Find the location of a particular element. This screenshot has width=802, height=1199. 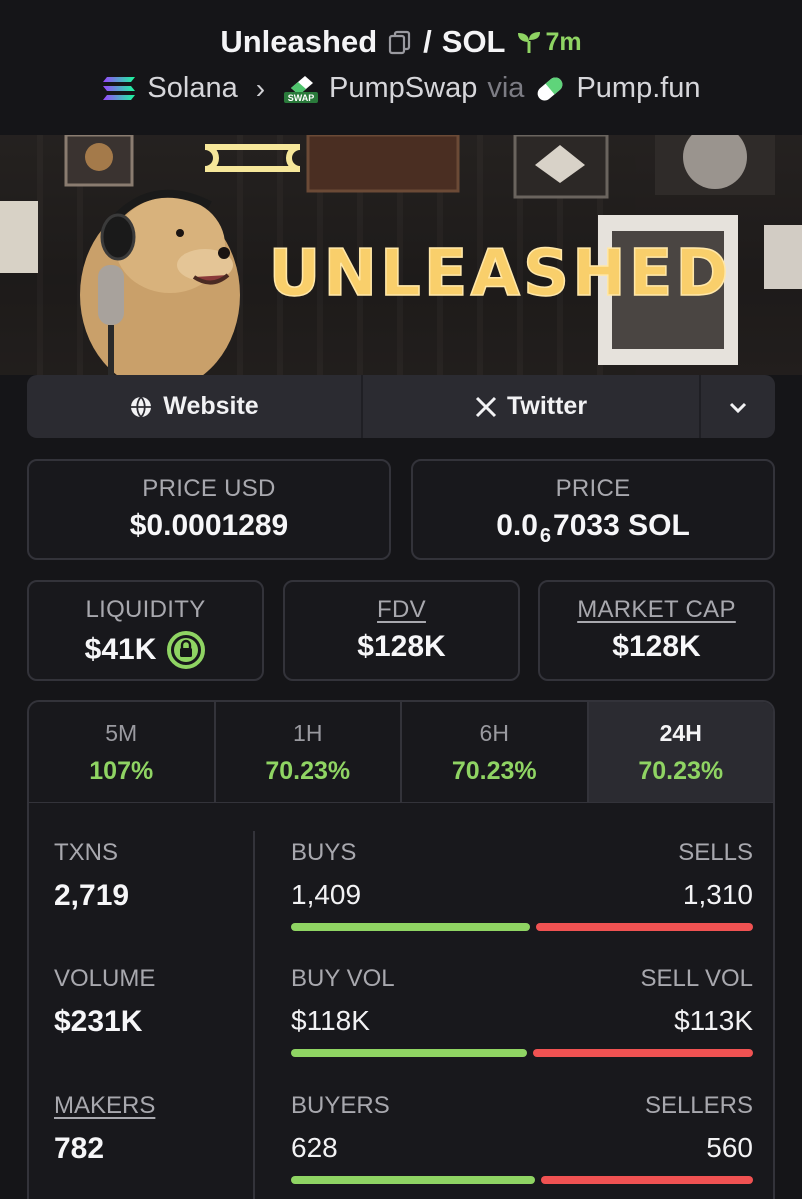

tab-1h: 1H 70.23% is located at coordinates (309, 752).